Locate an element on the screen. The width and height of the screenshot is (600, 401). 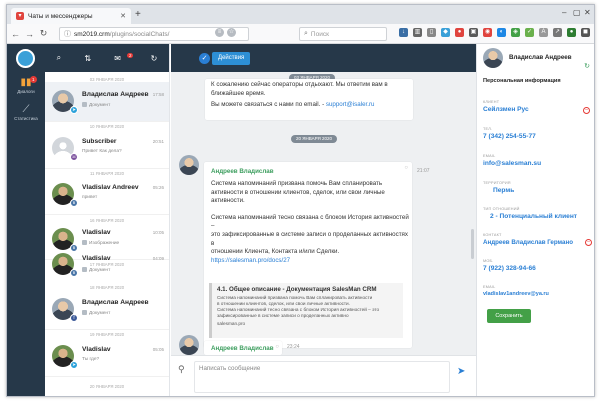
forward-icon: → is located at coordinates (29, 34).